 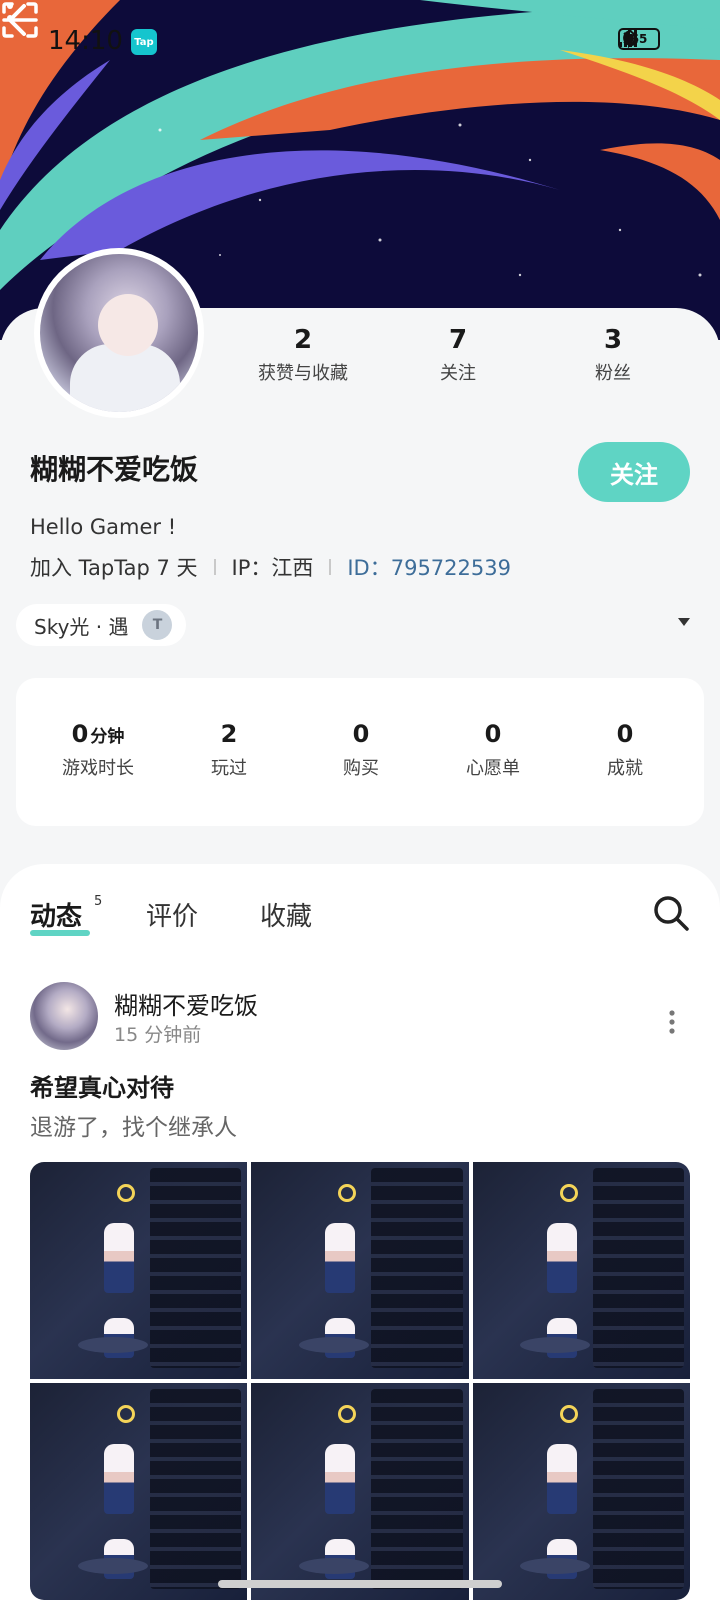 I want to click on post-title: 希望真心对待, so click(x=102, y=1085).